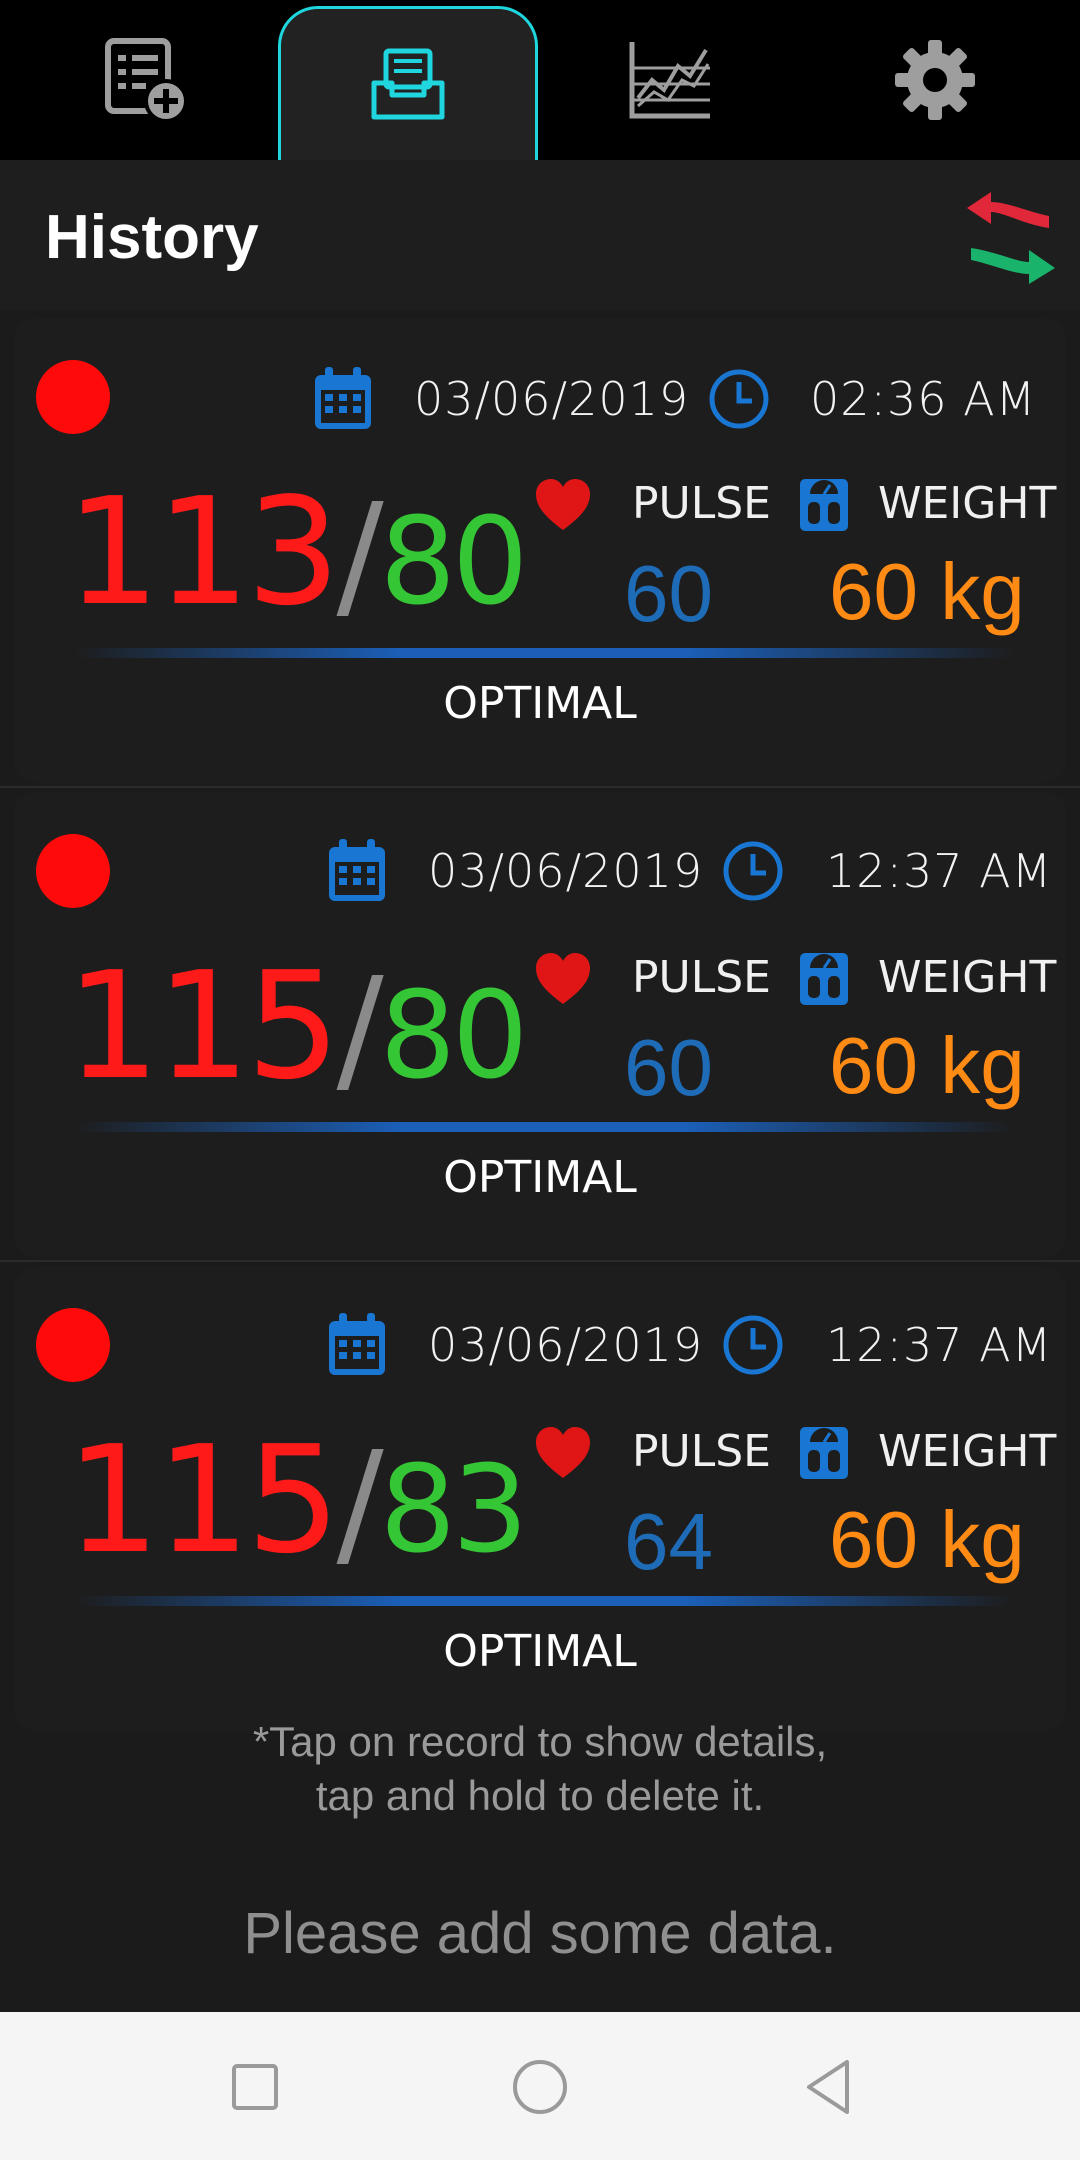 This screenshot has height=2160, width=1080. I want to click on hint-line-2: tap and hold to delete it., so click(540, 1795).